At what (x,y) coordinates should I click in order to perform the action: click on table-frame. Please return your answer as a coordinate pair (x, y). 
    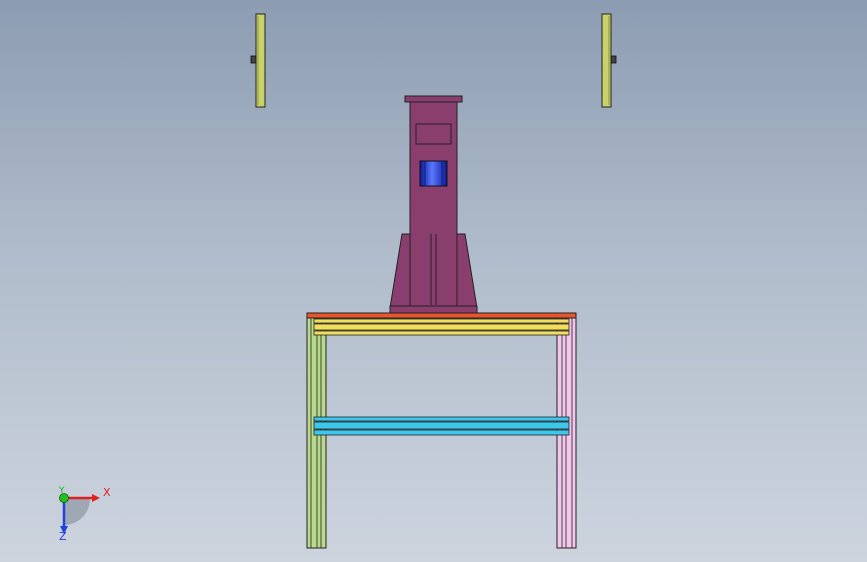
    Looking at the image, I should click on (441, 430).